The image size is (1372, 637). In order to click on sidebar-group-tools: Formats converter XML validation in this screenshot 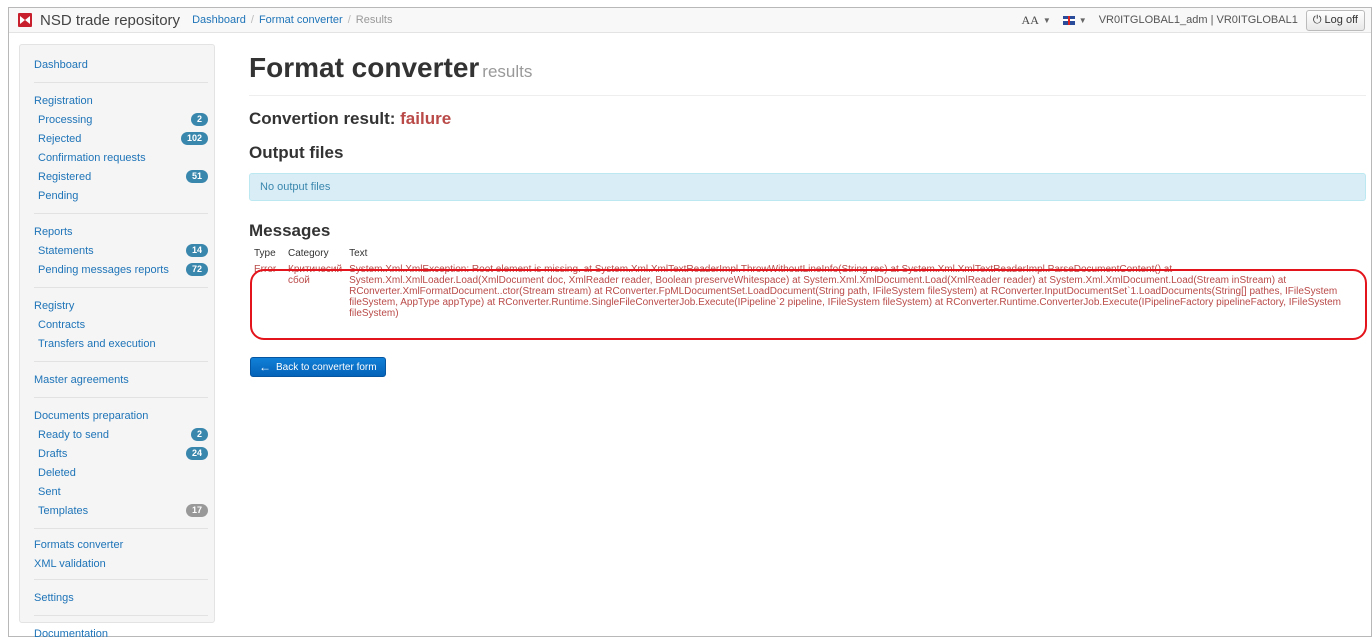, I will do `click(121, 554)`.